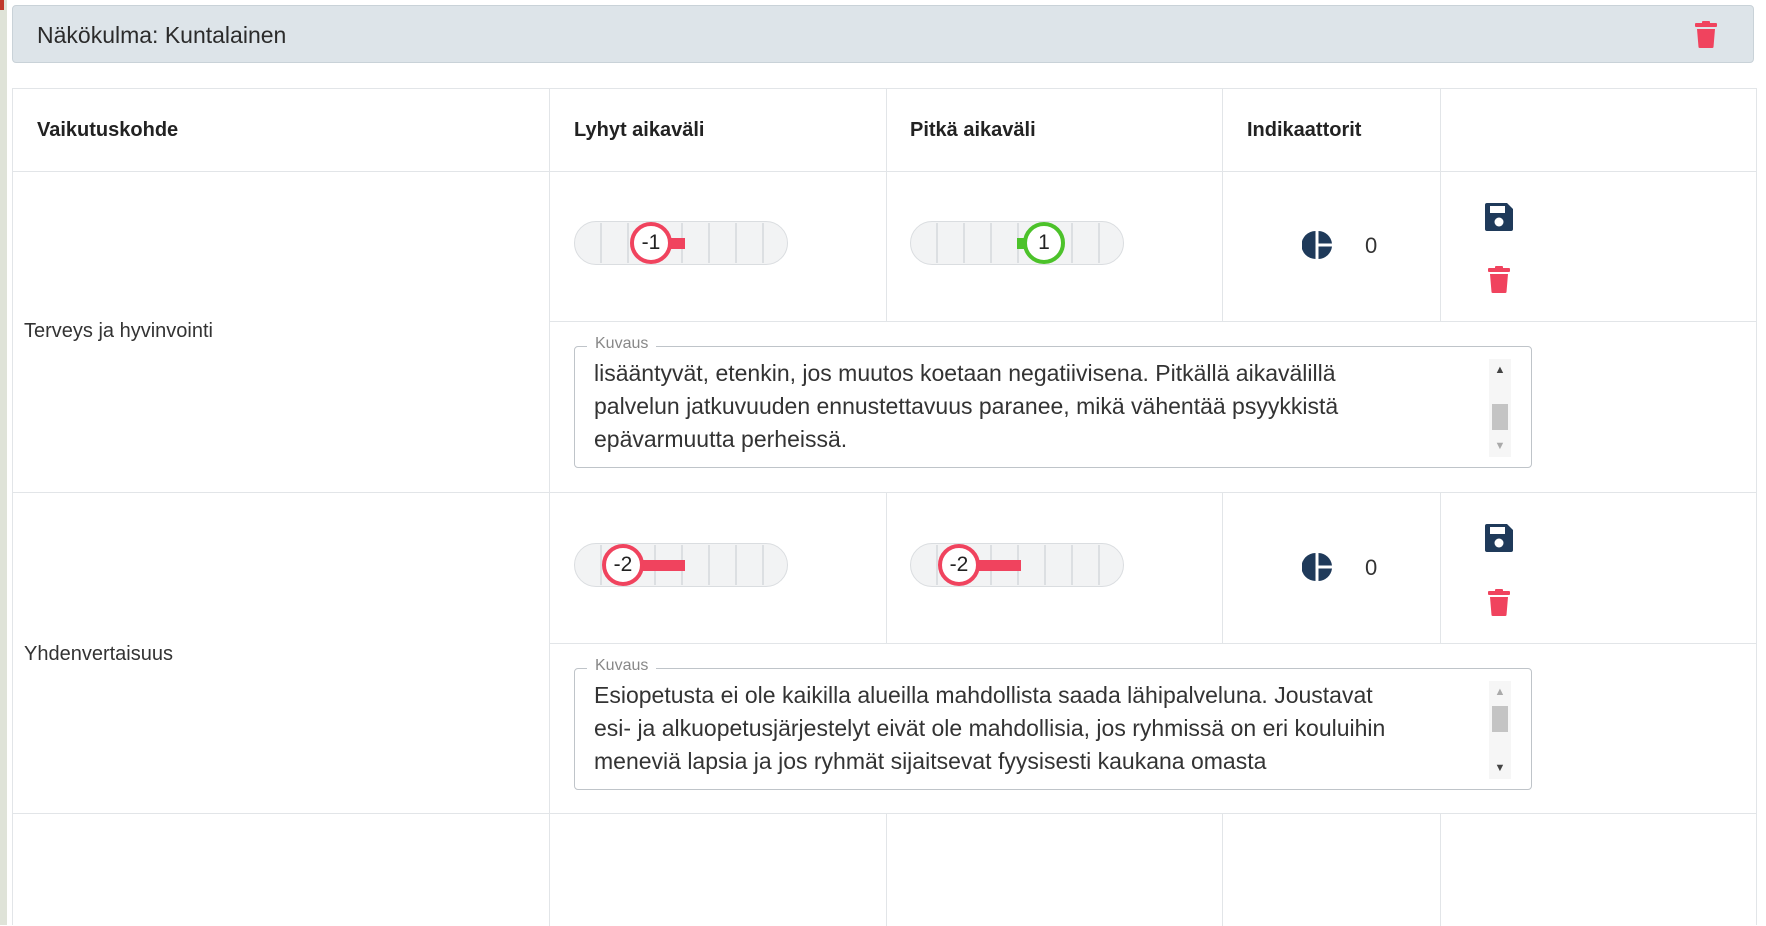 The width and height of the screenshot is (1766, 926). I want to click on short-term-slider-yhdenvertaisuus: -2, so click(681, 565).